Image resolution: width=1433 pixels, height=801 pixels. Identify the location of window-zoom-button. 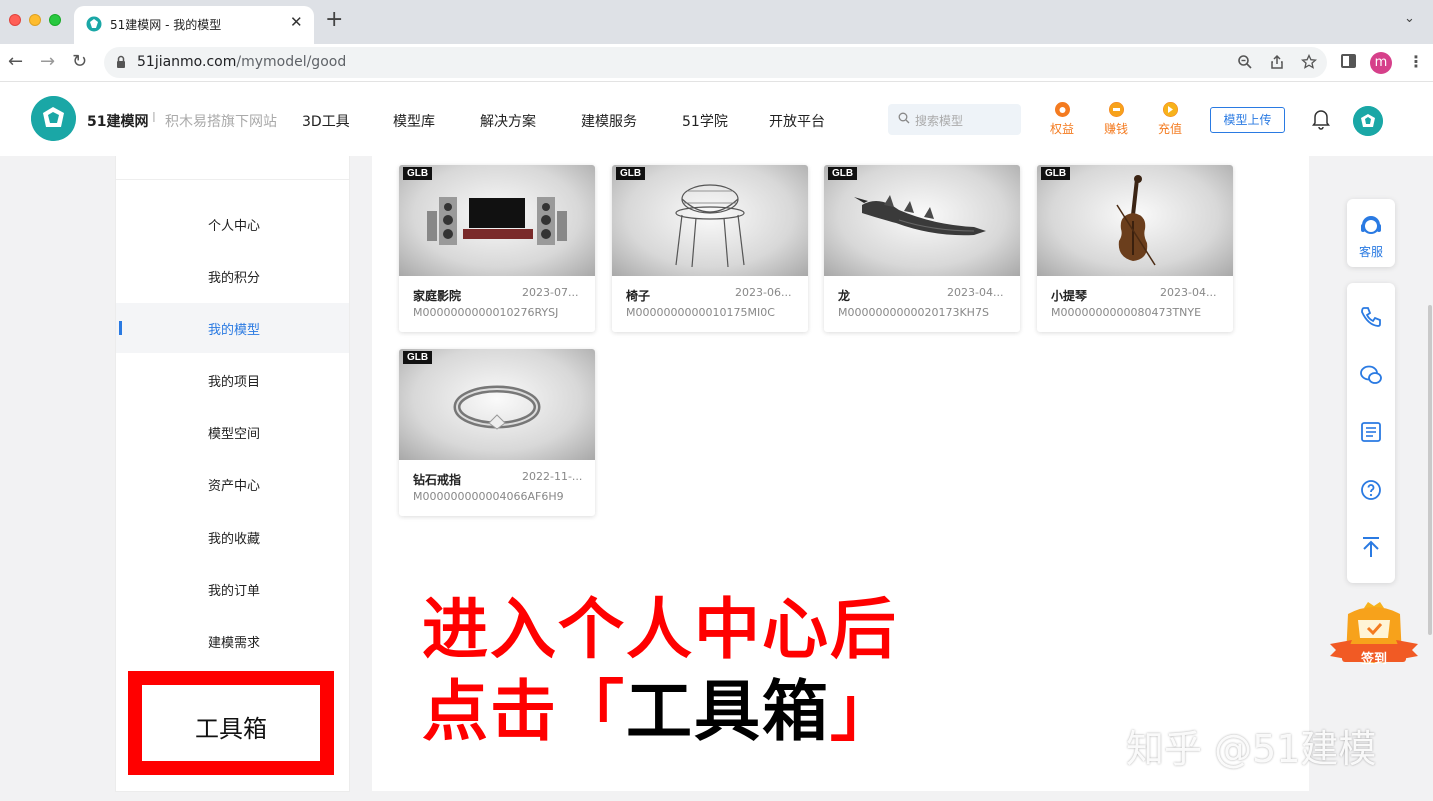
(55, 20).